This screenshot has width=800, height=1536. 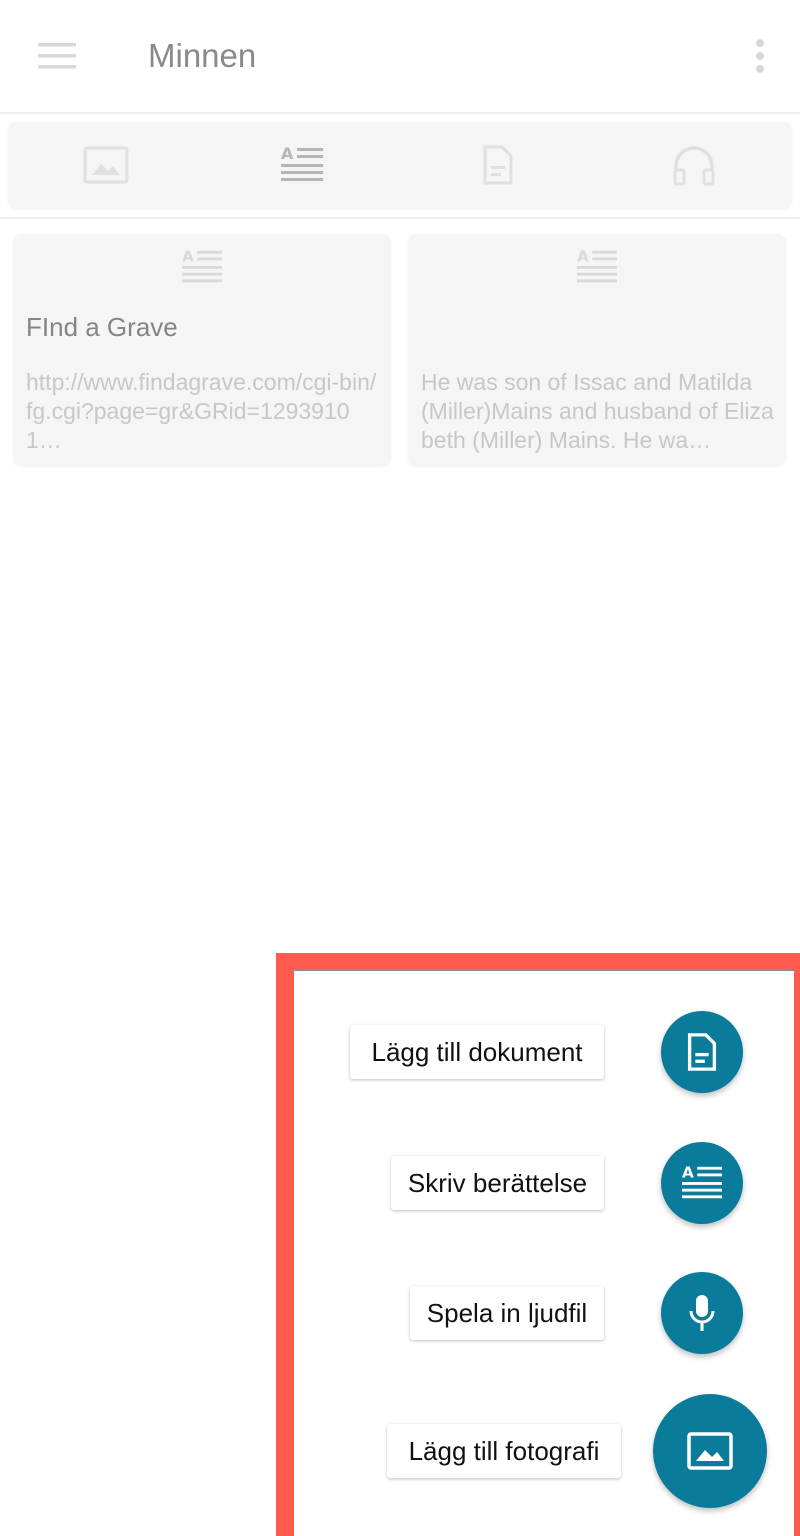 I want to click on add-document-button, so click(x=702, y=1052).